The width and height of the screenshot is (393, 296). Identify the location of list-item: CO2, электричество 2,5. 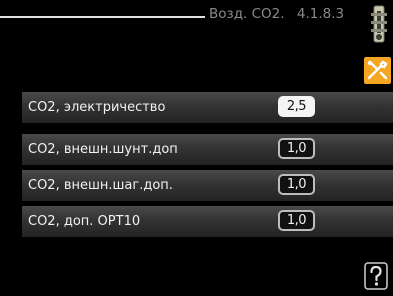
(207, 107).